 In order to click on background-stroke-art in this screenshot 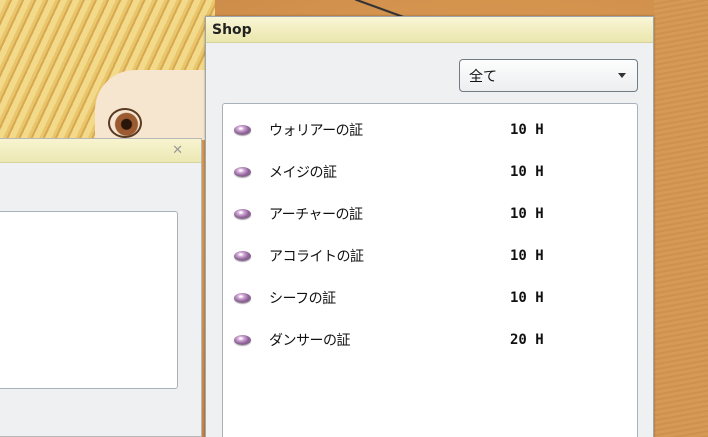, I will do `click(385, 8)`.